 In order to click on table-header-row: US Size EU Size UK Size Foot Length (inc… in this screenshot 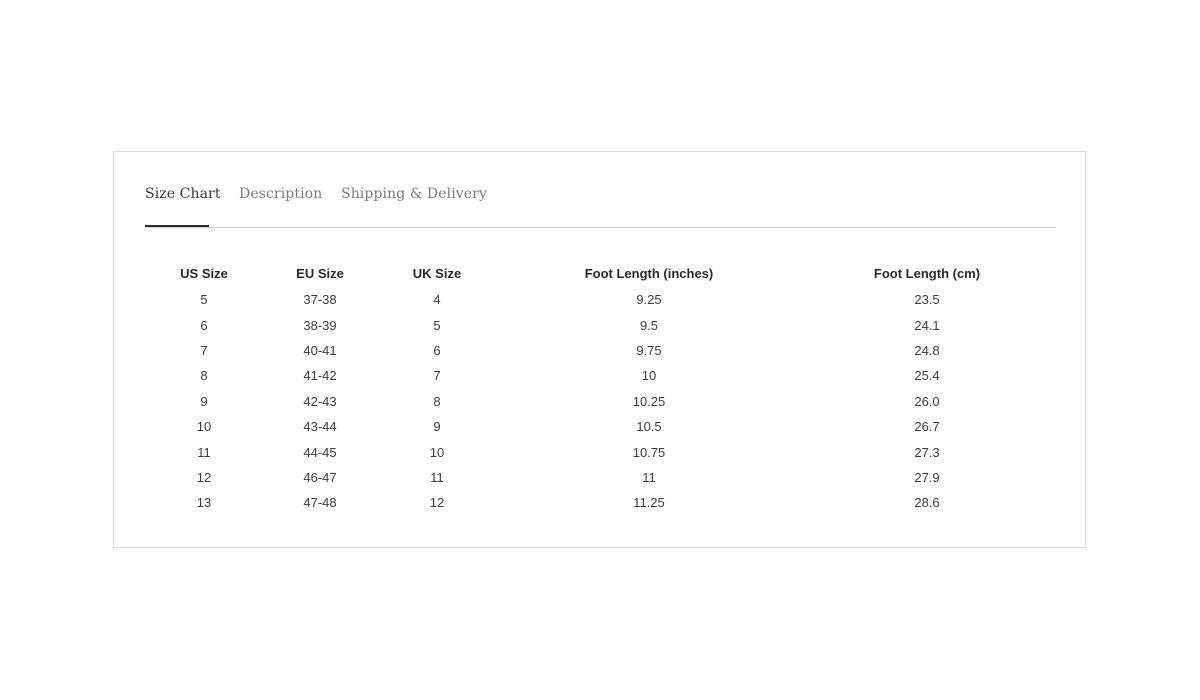, I will do `click(599, 273)`.